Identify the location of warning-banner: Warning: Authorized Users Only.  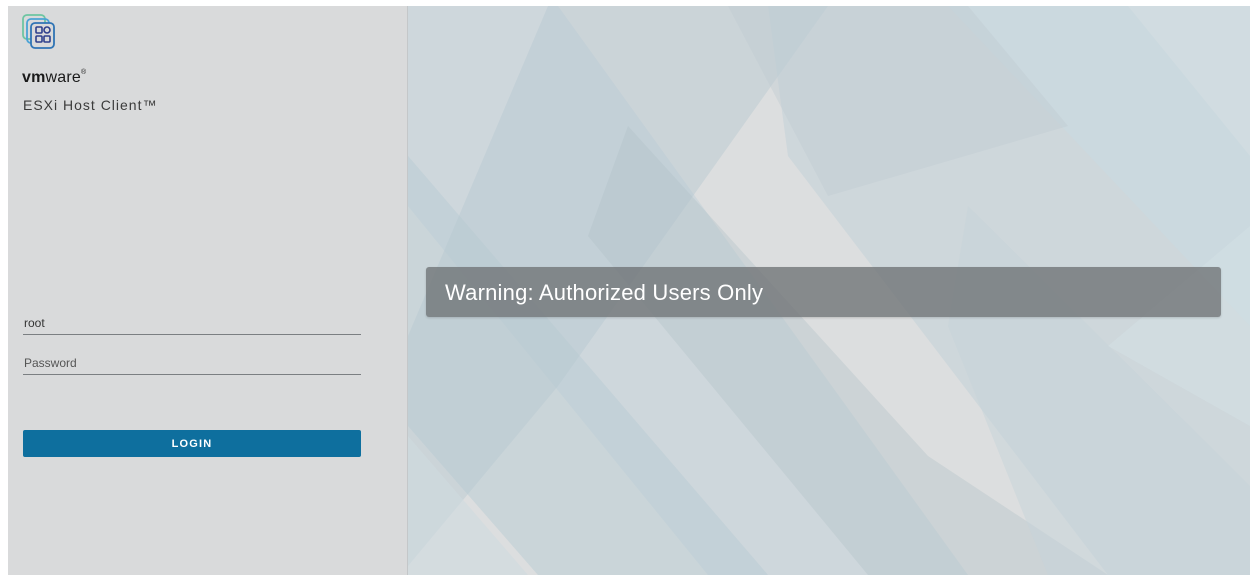
(823, 292).